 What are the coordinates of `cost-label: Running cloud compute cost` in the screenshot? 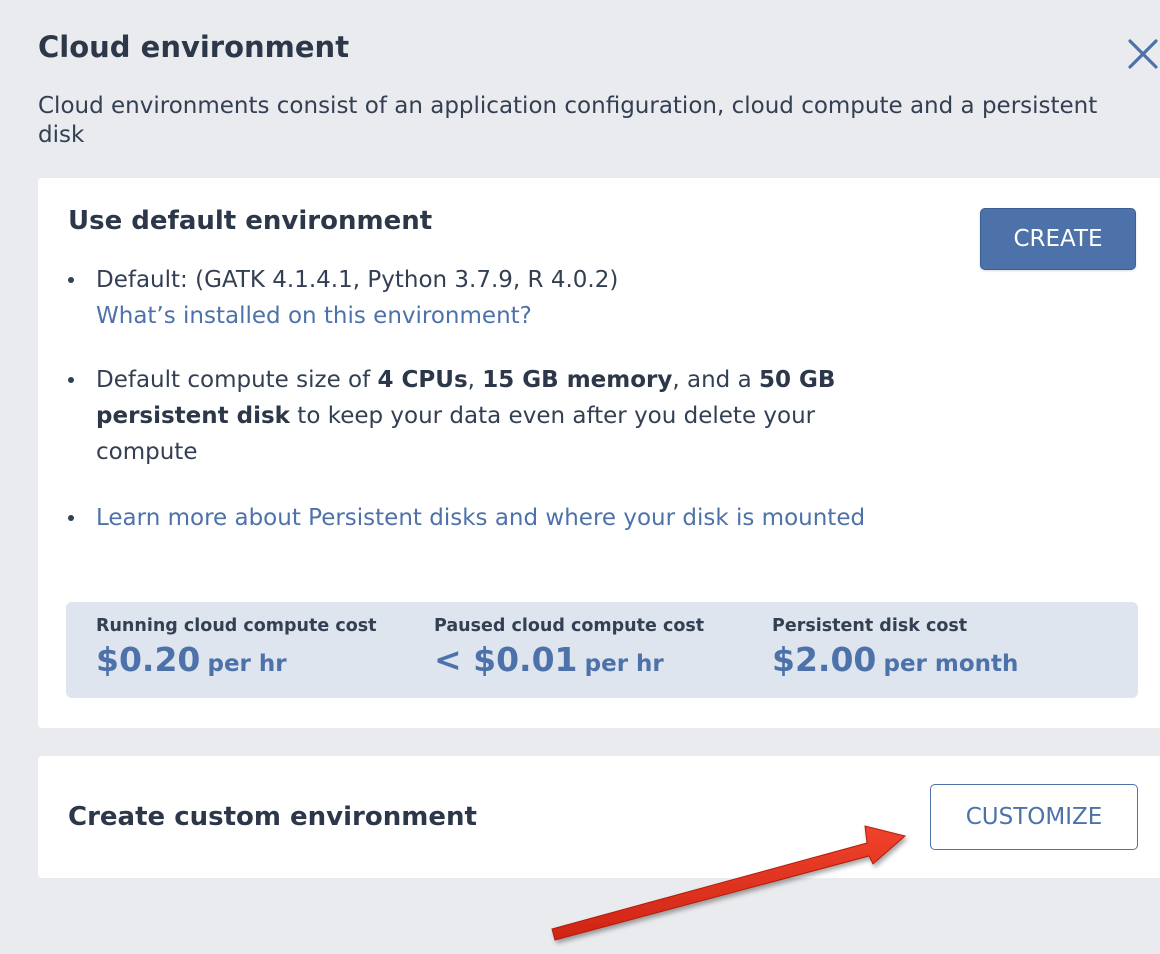 It's located at (236, 626).